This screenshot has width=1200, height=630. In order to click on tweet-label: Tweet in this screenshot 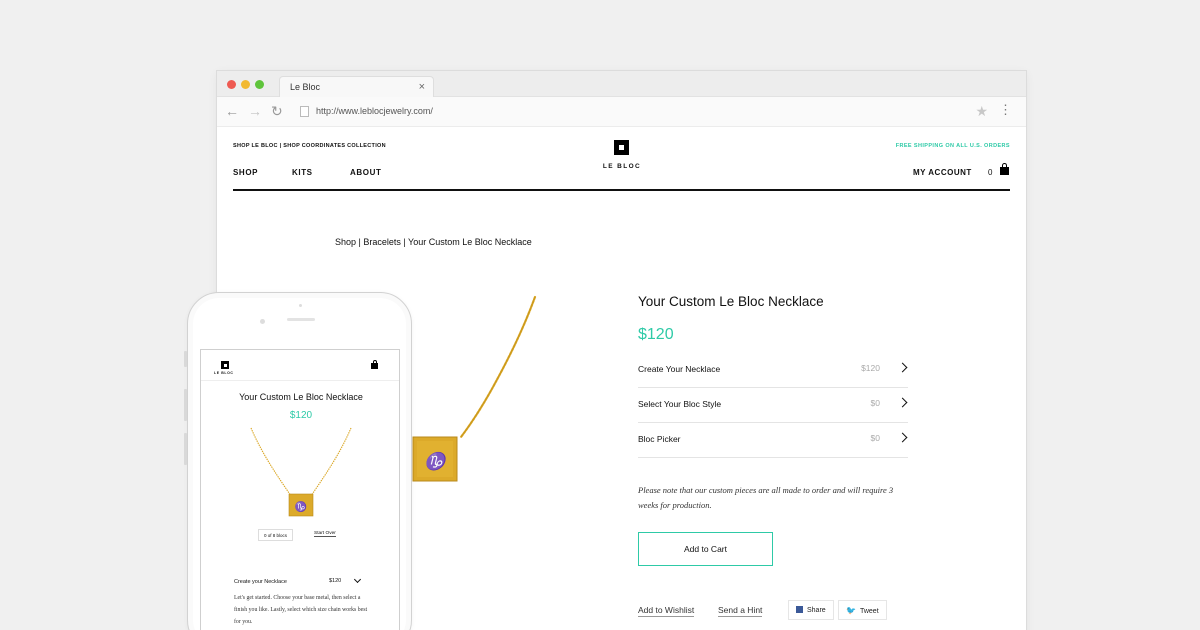, I will do `click(869, 611)`.